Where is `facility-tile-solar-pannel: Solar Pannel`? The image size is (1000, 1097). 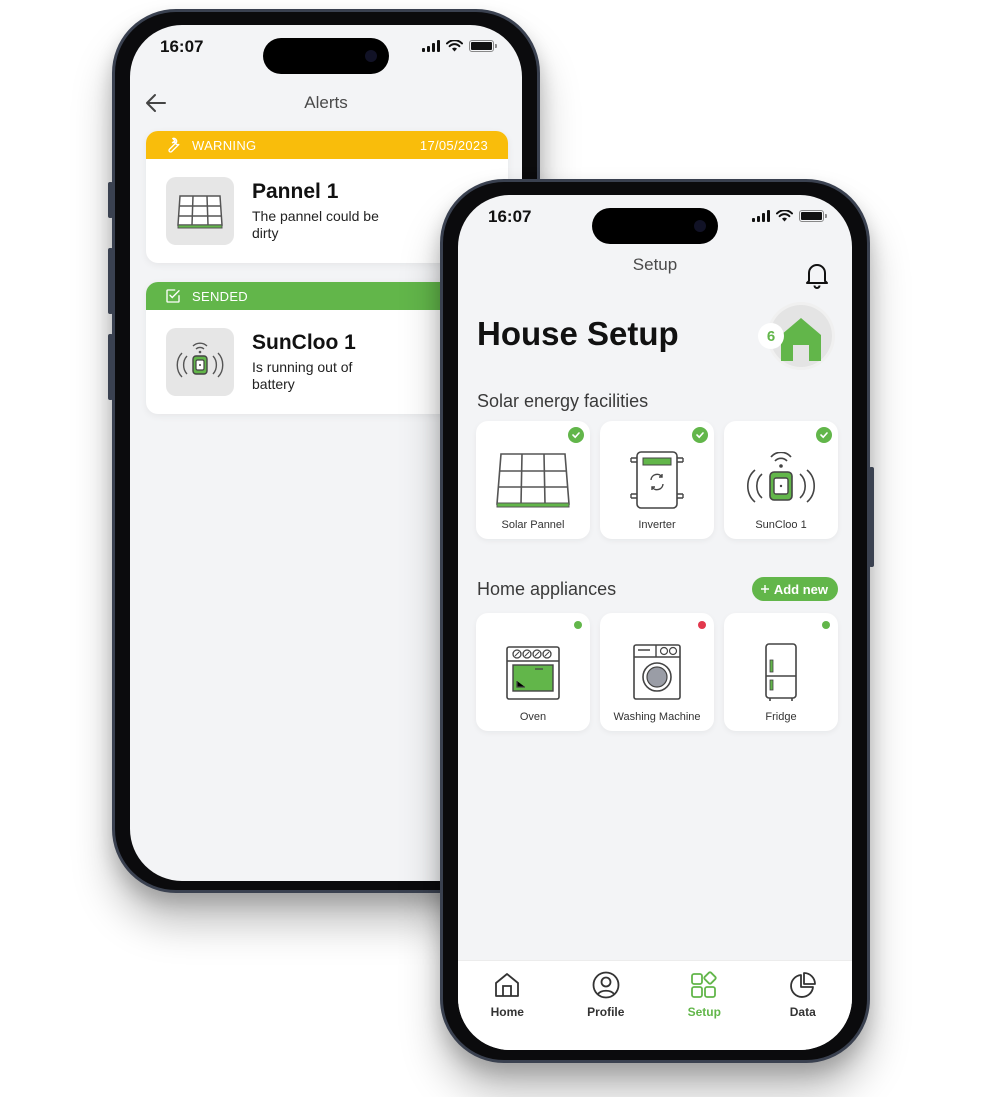
facility-tile-solar-pannel: Solar Pannel is located at coordinates (533, 480).